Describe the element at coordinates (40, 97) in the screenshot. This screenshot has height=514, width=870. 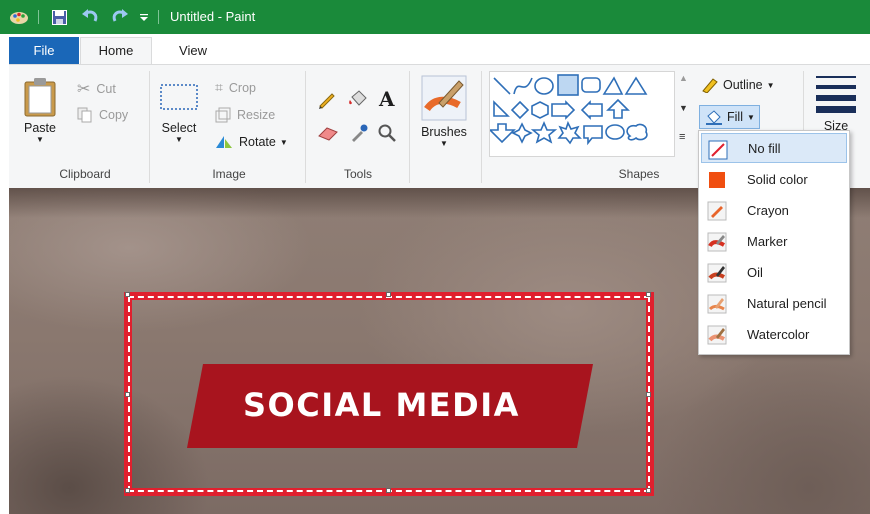
I see `clipboard-icon` at that location.